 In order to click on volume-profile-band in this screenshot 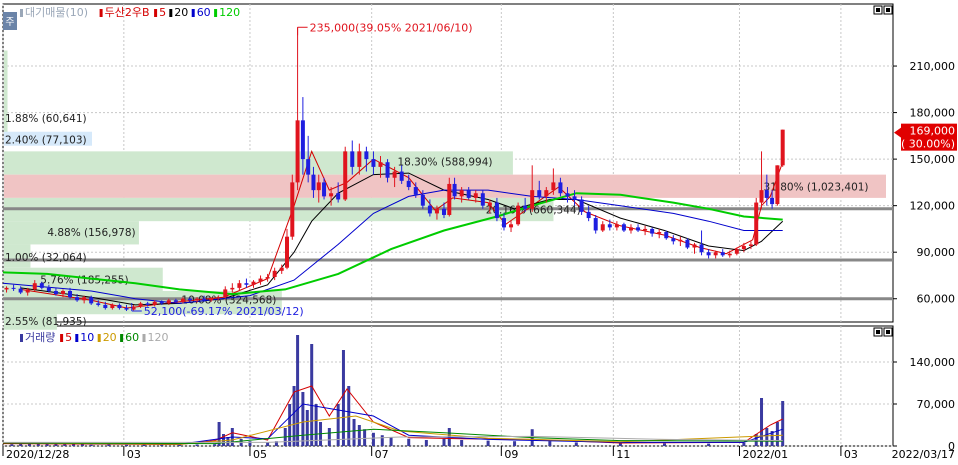, I will do `click(6, 81)`.